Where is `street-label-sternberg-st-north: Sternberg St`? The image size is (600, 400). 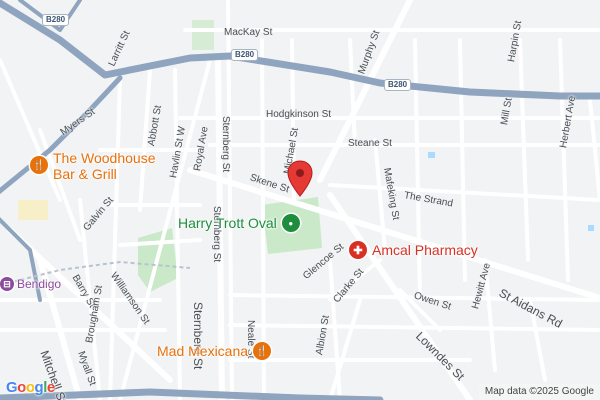
street-label-sternberg-st-north: Sternberg St is located at coordinates (225, 144).